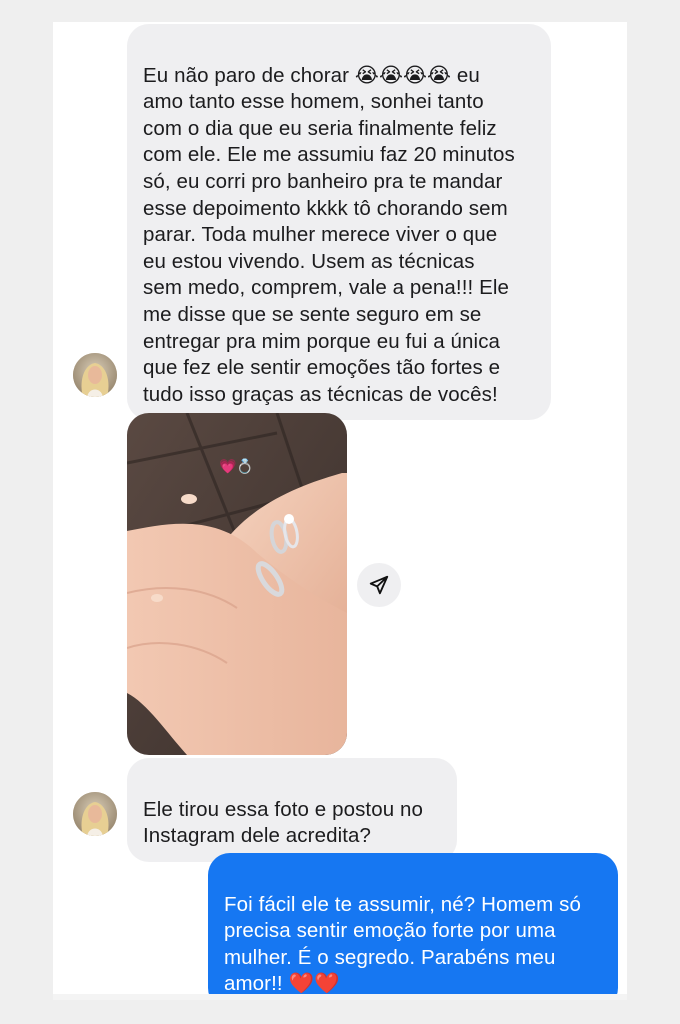 The height and width of the screenshot is (1024, 680). Describe the element at coordinates (236, 466) in the screenshot. I see `photo-overlay-emoji: 💗💍` at that location.